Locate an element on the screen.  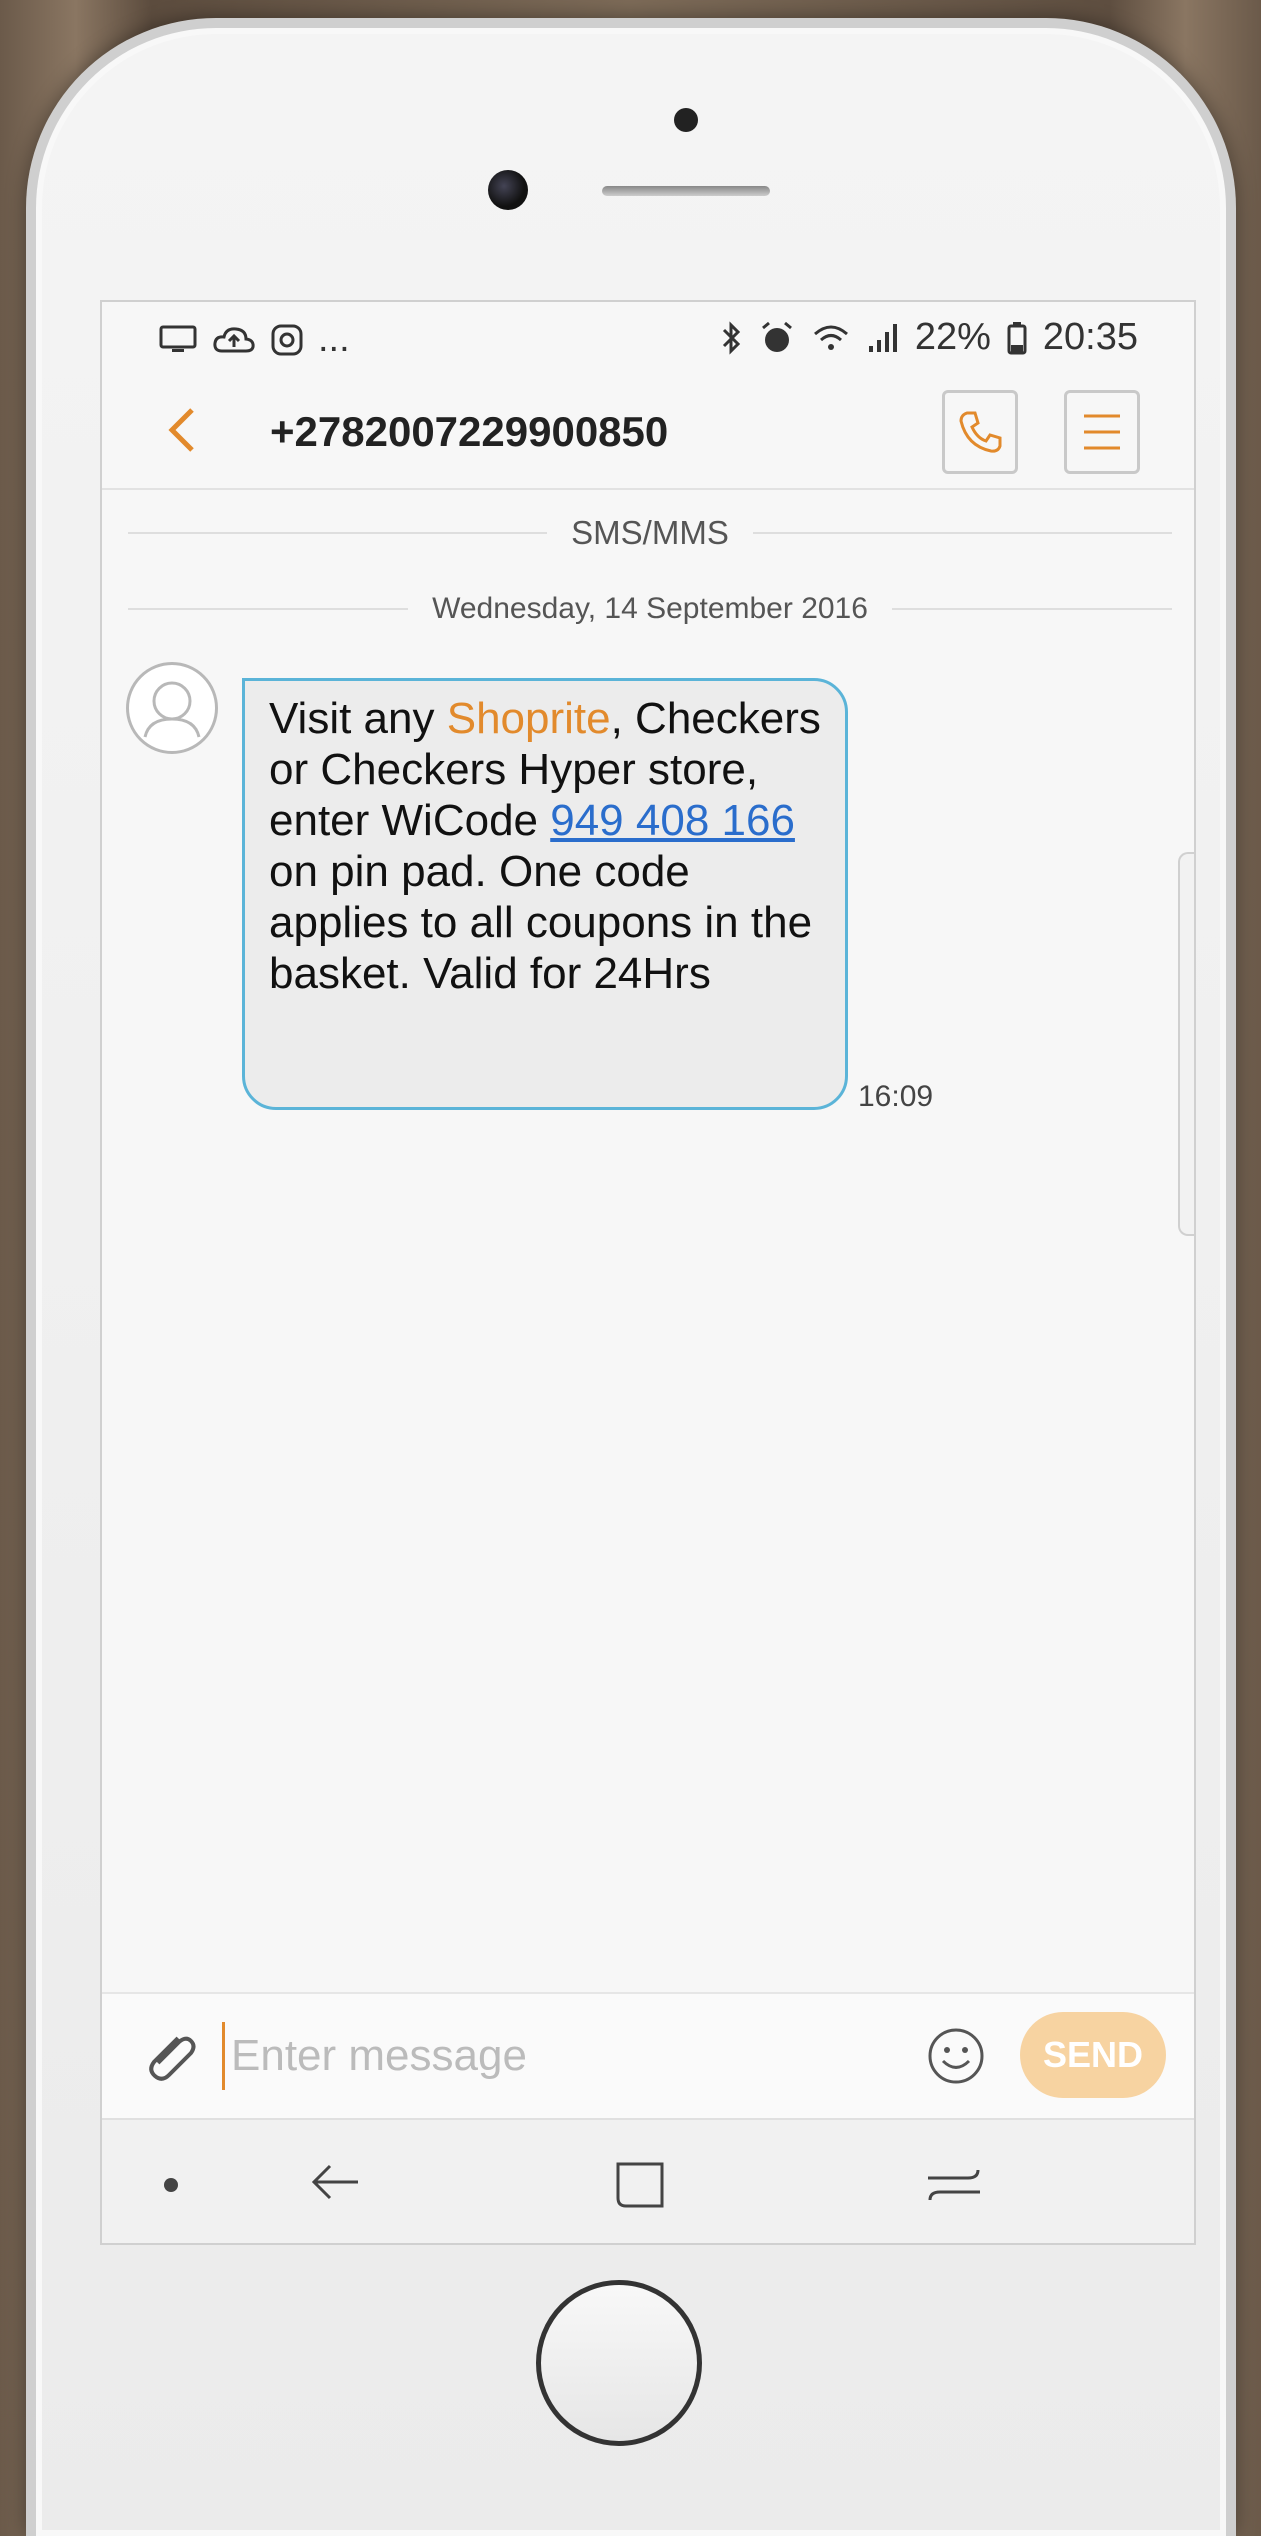
front-camera is located at coordinates (508, 190).